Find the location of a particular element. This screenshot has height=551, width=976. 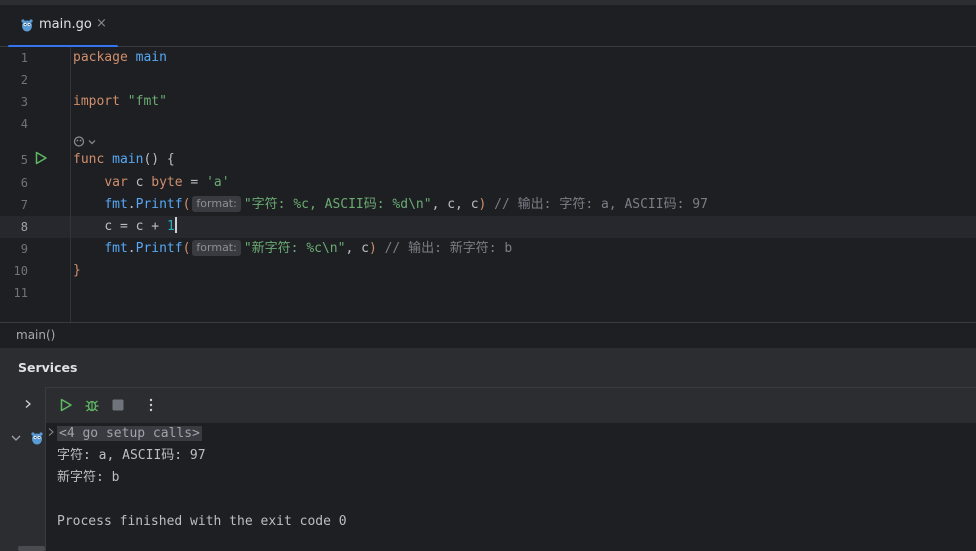

stop-icon is located at coordinates (118, 405).